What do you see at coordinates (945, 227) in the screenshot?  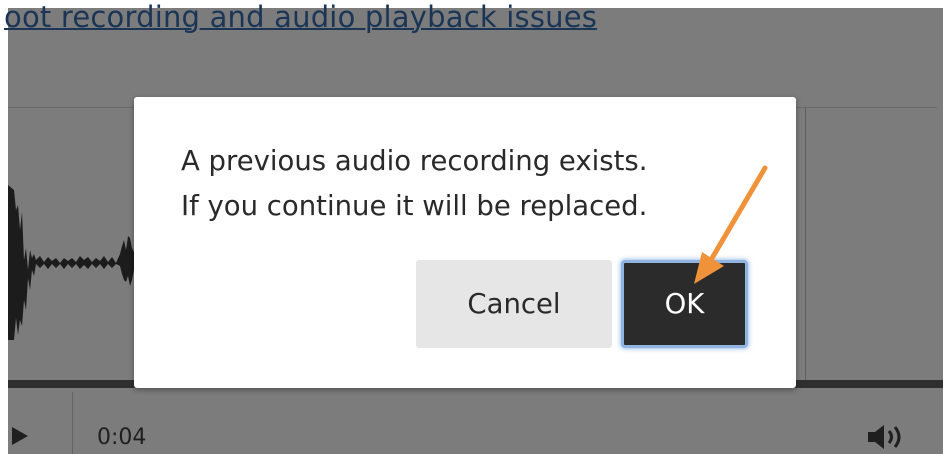 I see `screen-edge-right` at bounding box center [945, 227].